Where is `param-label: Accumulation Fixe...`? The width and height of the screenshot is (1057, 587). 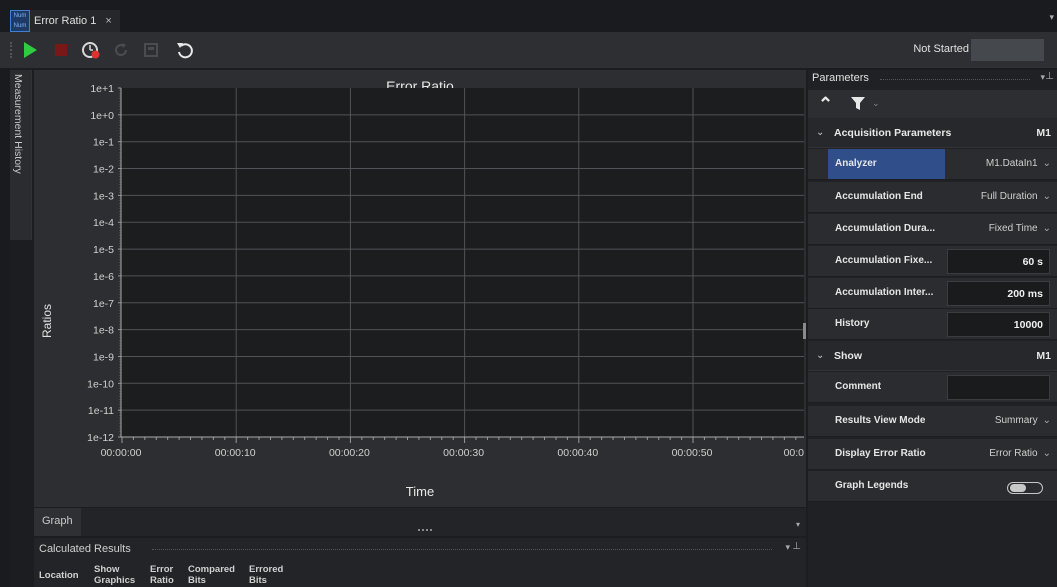
param-label: Accumulation Fixe... is located at coordinates (884, 260).